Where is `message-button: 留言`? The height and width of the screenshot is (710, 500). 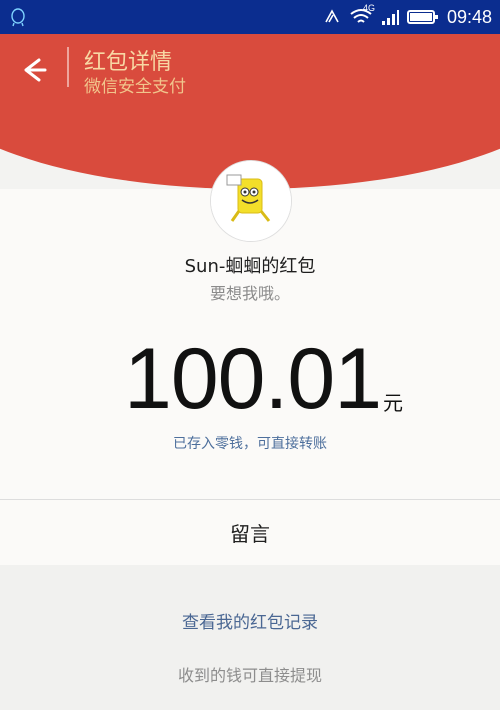 message-button: 留言 is located at coordinates (250, 532).